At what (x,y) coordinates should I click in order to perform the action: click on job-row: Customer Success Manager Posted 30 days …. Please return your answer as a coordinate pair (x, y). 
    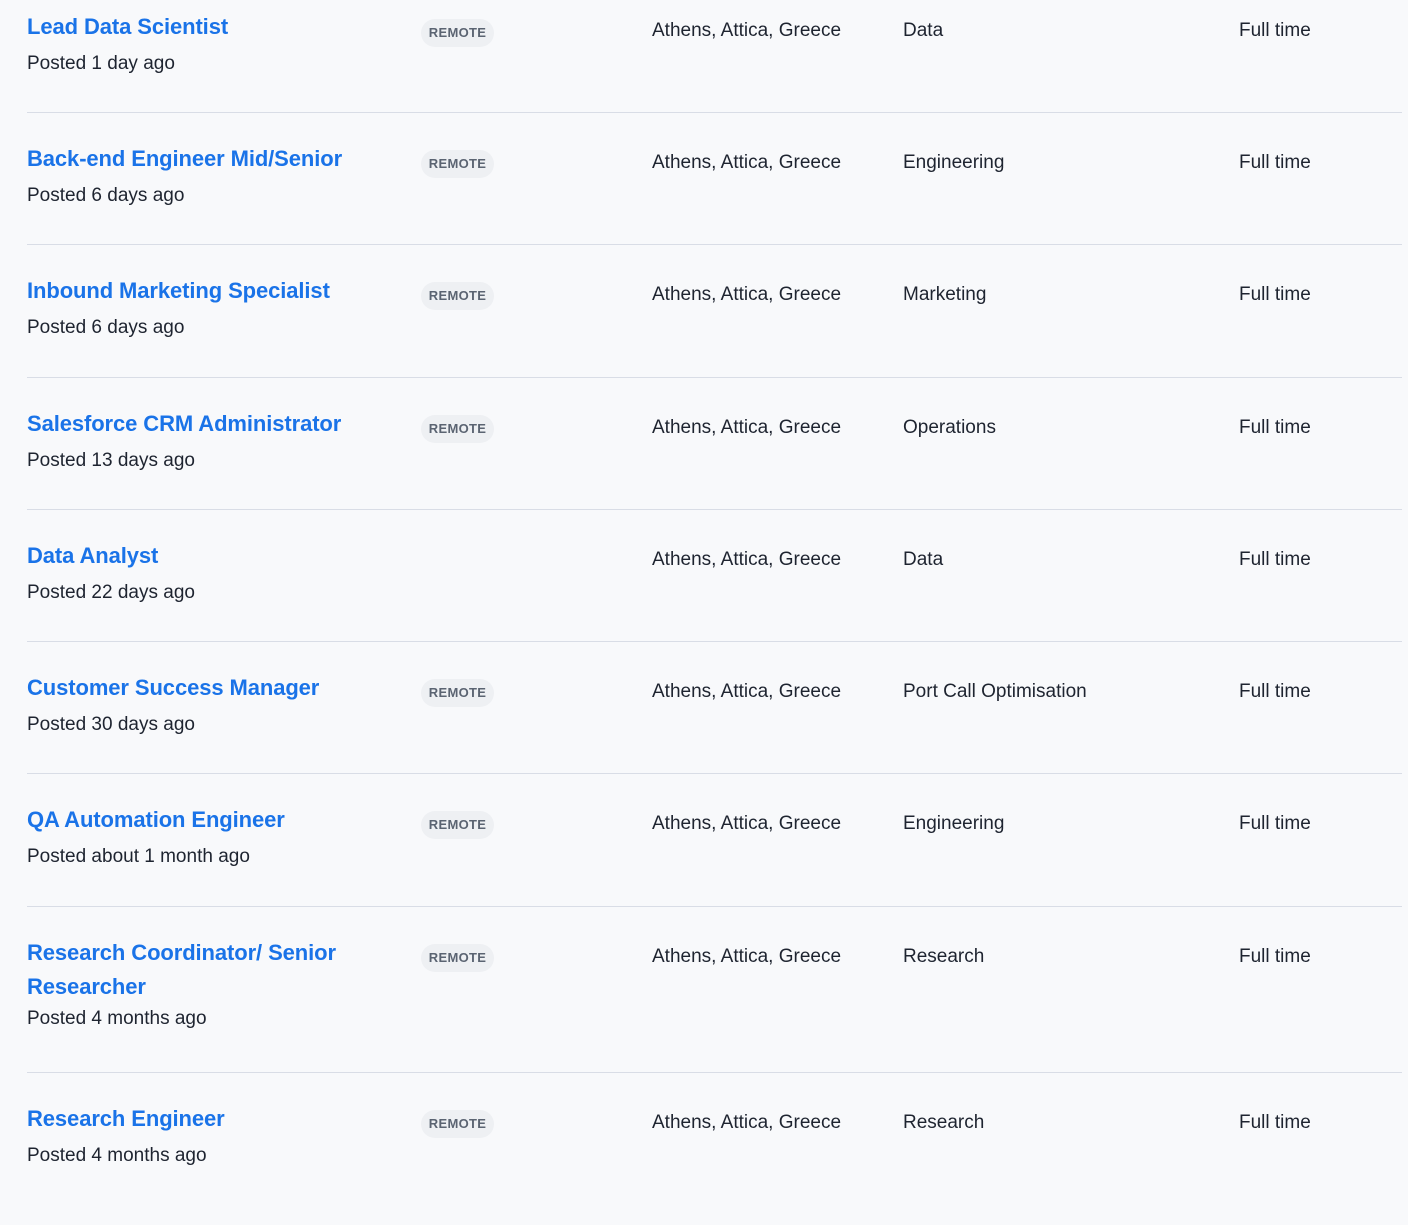
    Looking at the image, I should click on (714, 708).